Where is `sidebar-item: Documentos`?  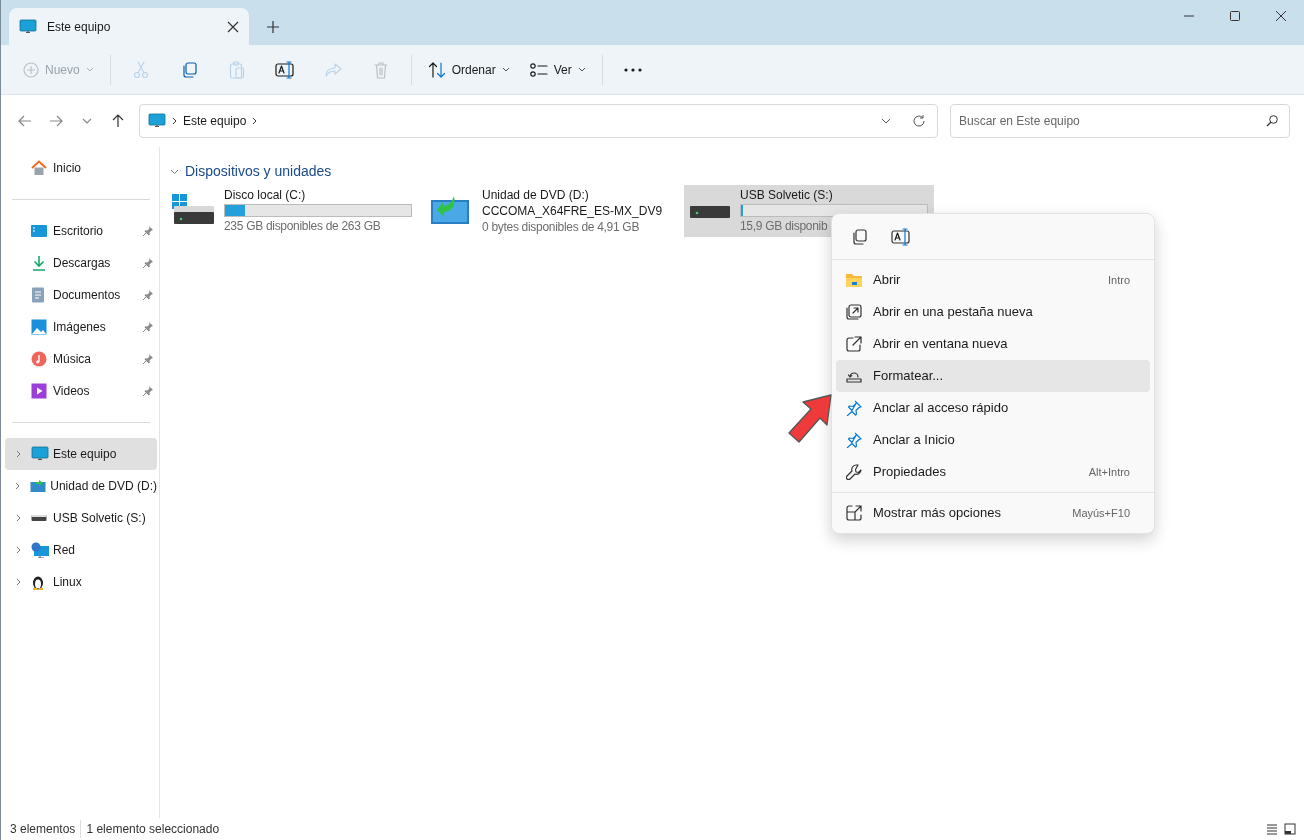
sidebar-item: Documentos is located at coordinates (81, 295).